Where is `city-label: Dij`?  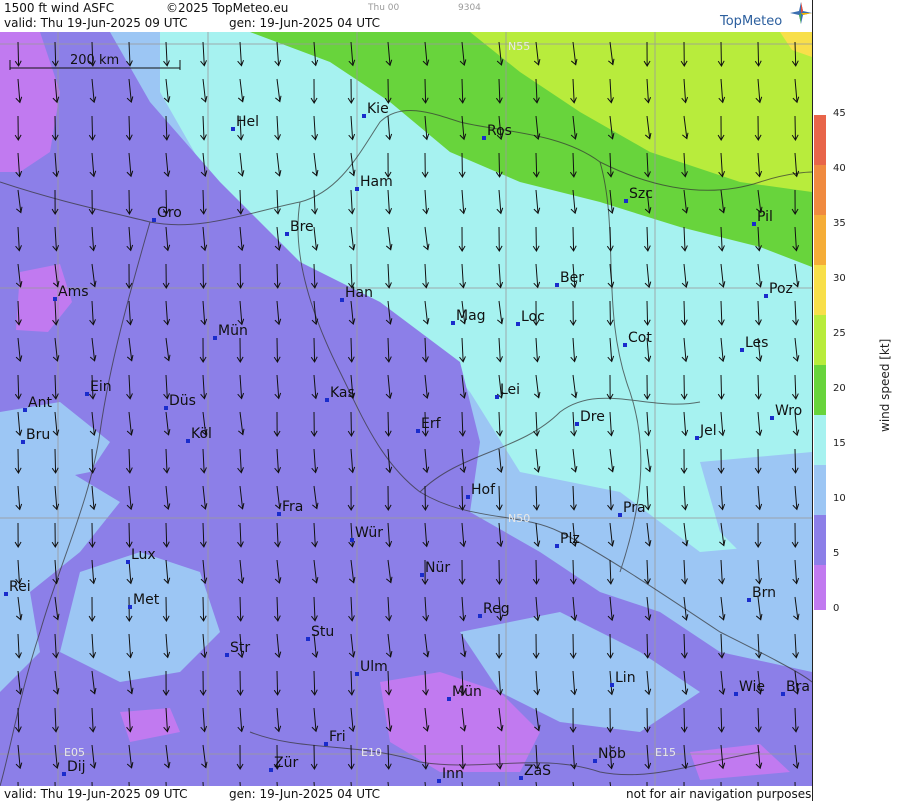 city-label: Dij is located at coordinates (76, 767).